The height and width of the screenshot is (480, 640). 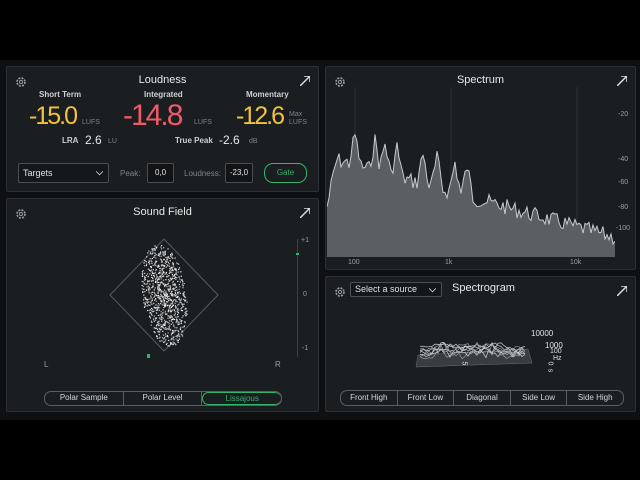 I want to click on time-label-5: 5, so click(x=464, y=363).